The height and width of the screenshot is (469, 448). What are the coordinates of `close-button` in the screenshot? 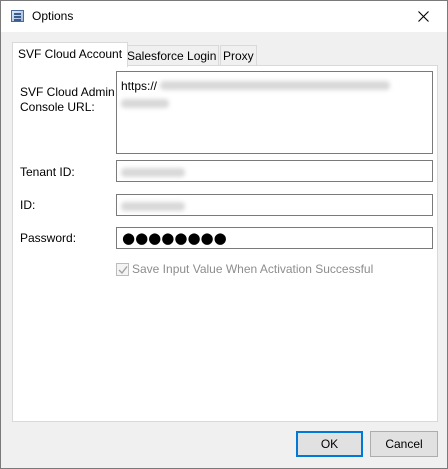 It's located at (424, 16).